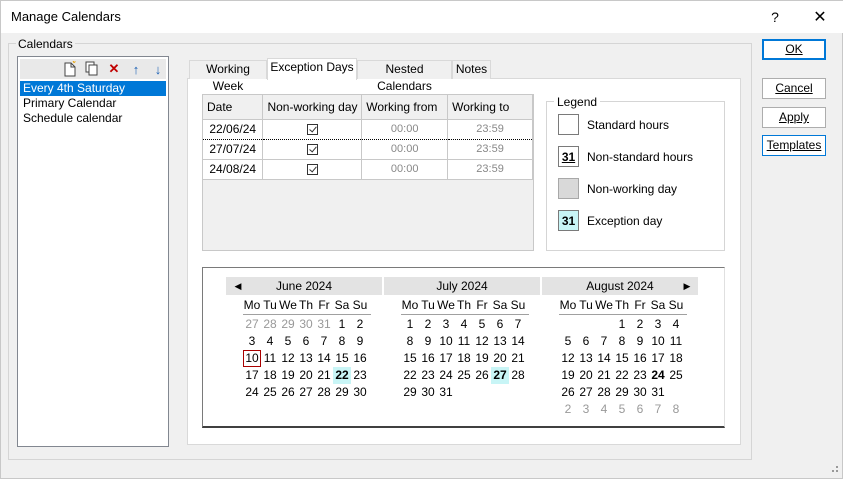 This screenshot has height=479, width=843. I want to click on table-row: 22/06/24 00:00 23:59, so click(368, 129).